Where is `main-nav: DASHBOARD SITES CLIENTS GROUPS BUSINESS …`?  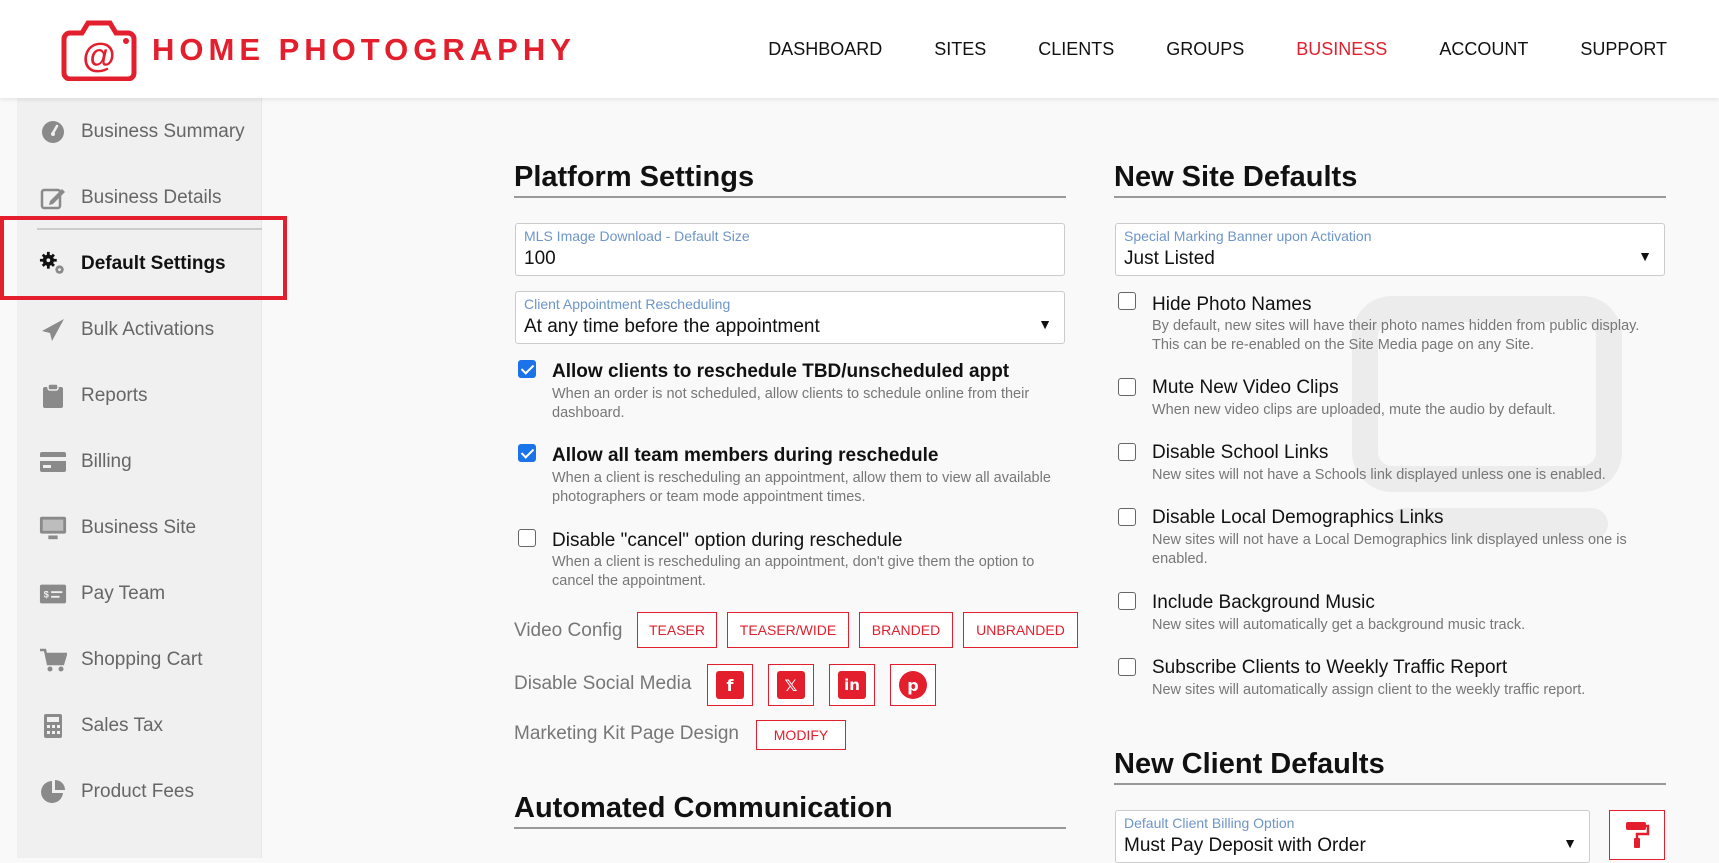
main-nav: DASHBOARD SITES CLIENTS GROUPS BUSINESS … is located at coordinates (1217, 49).